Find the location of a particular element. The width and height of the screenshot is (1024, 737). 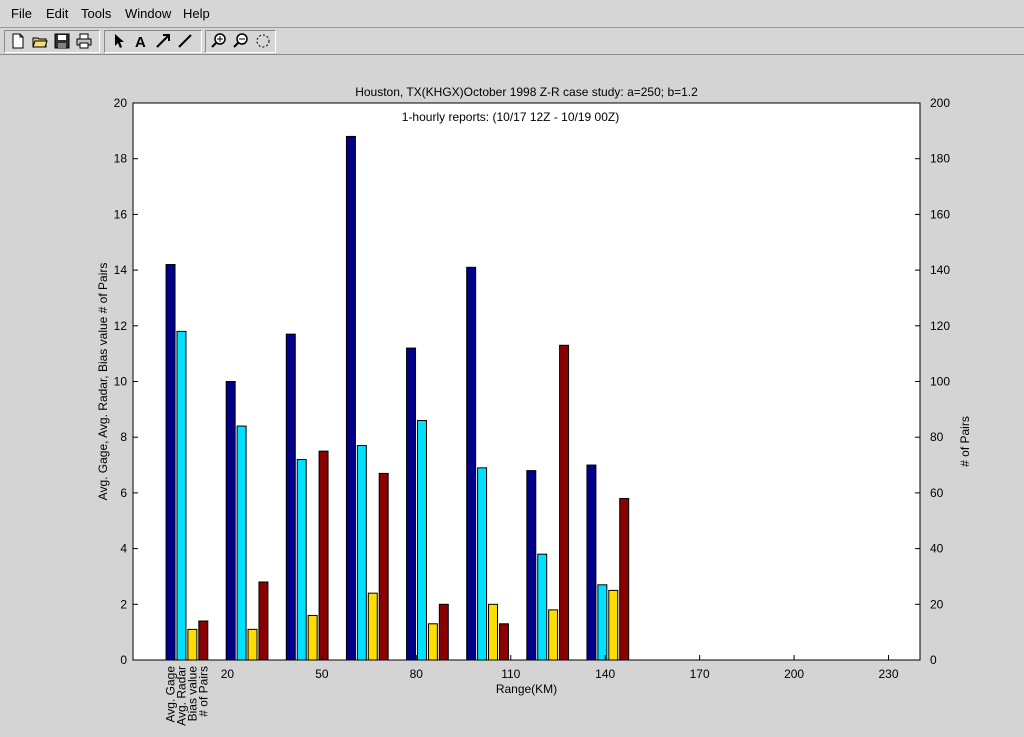

text-tool-icon: A is located at coordinates (141, 41).